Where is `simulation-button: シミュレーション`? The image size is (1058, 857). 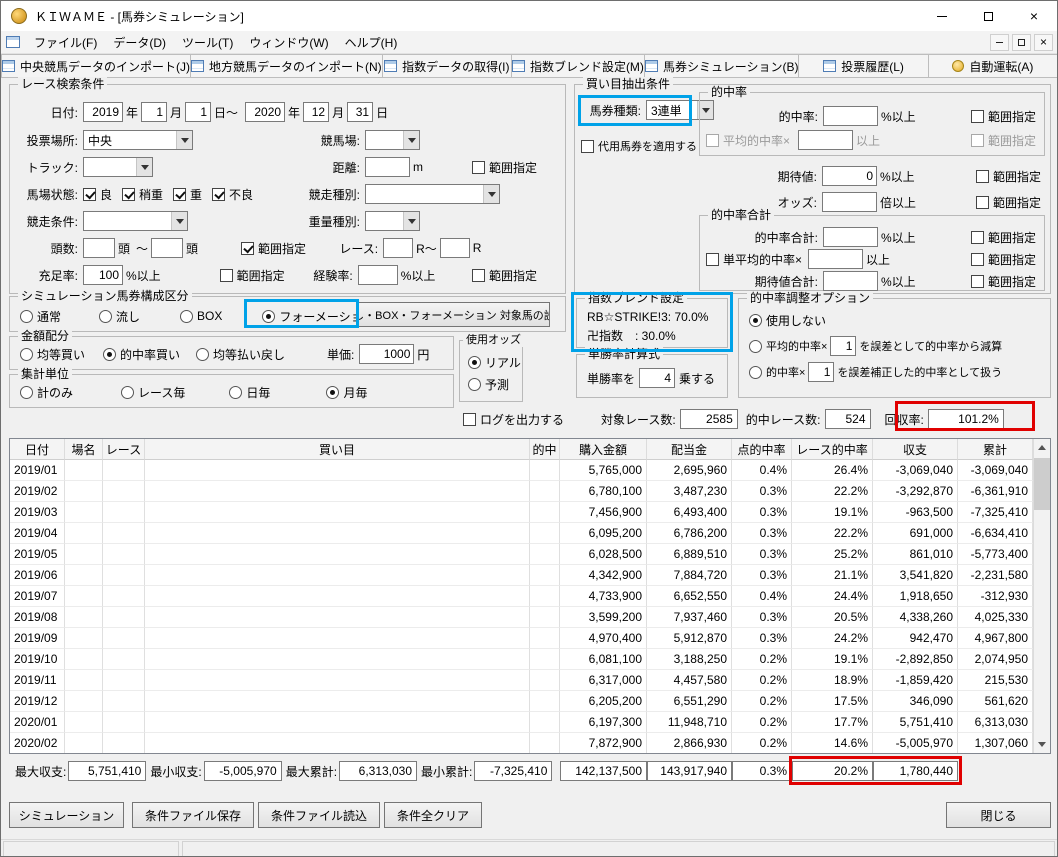
simulation-button: シミュレーション is located at coordinates (66, 815).